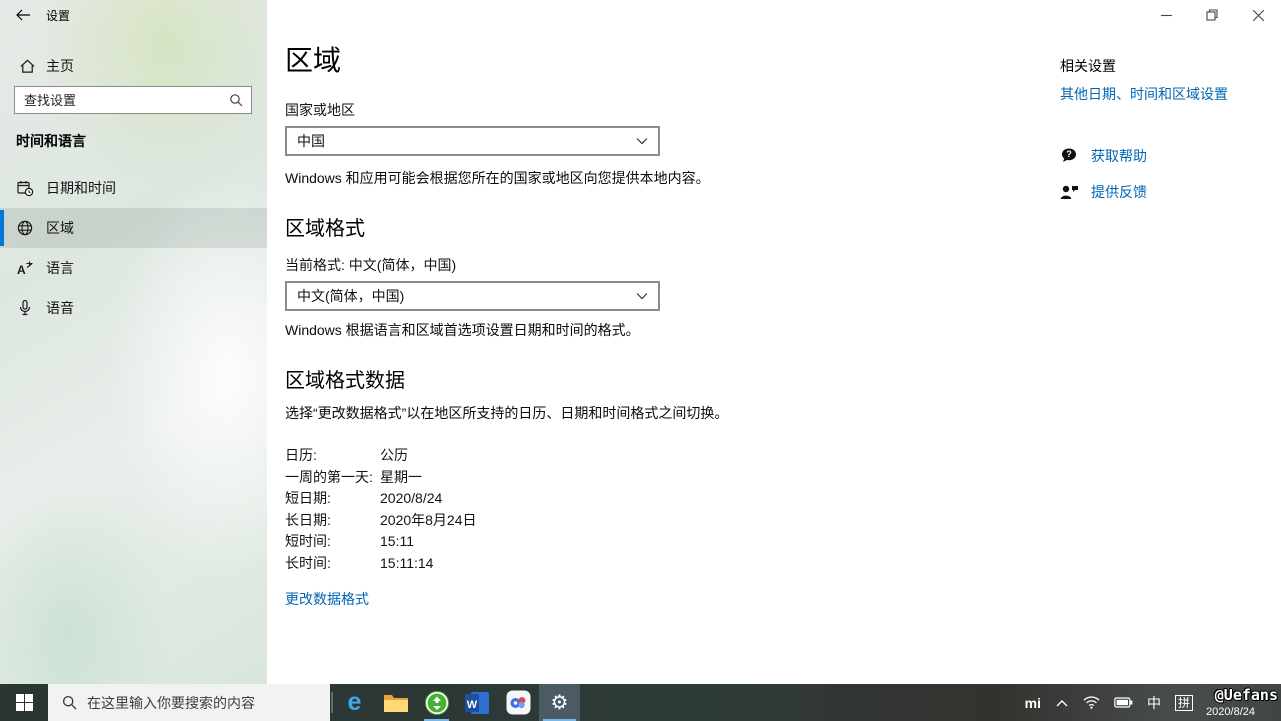 Image resolution: width=1281 pixels, height=721 pixels. I want to click on taskbar-date: 2020/8/24, so click(1230, 712).